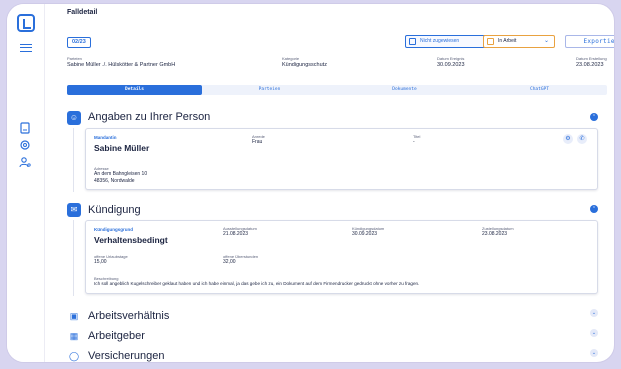  What do you see at coordinates (269, 90) in the screenshot?
I see `tab-parteien: Parteien` at bounding box center [269, 90].